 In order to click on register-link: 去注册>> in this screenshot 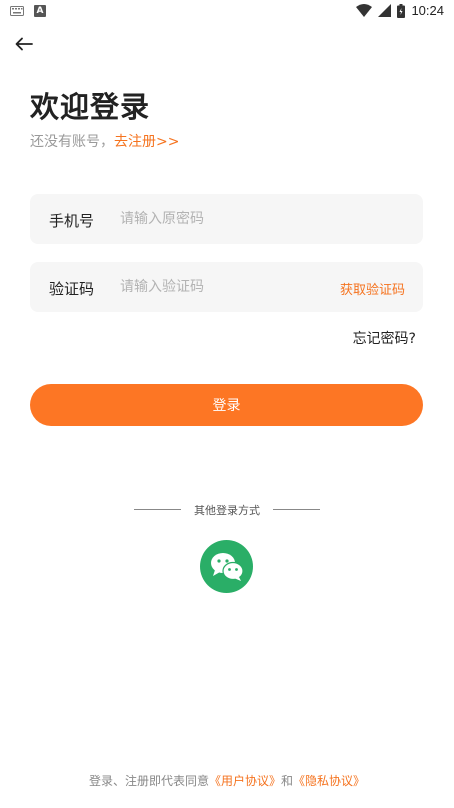, I will do `click(146, 142)`.